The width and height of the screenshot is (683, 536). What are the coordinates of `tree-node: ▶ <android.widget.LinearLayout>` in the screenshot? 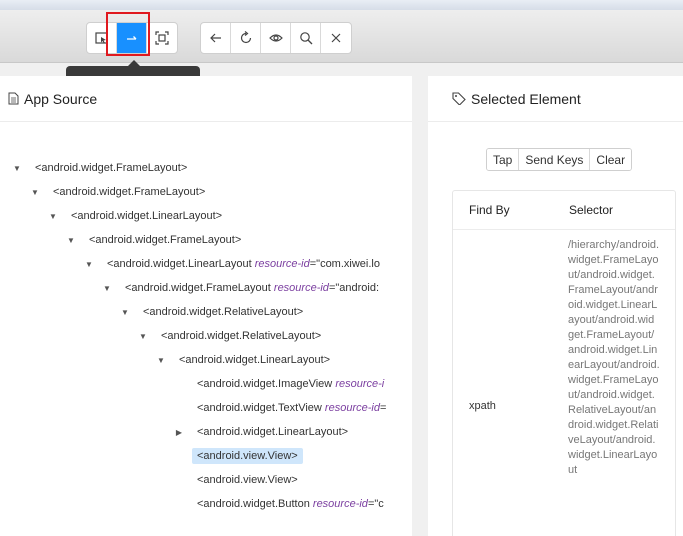 It's located at (263, 432).